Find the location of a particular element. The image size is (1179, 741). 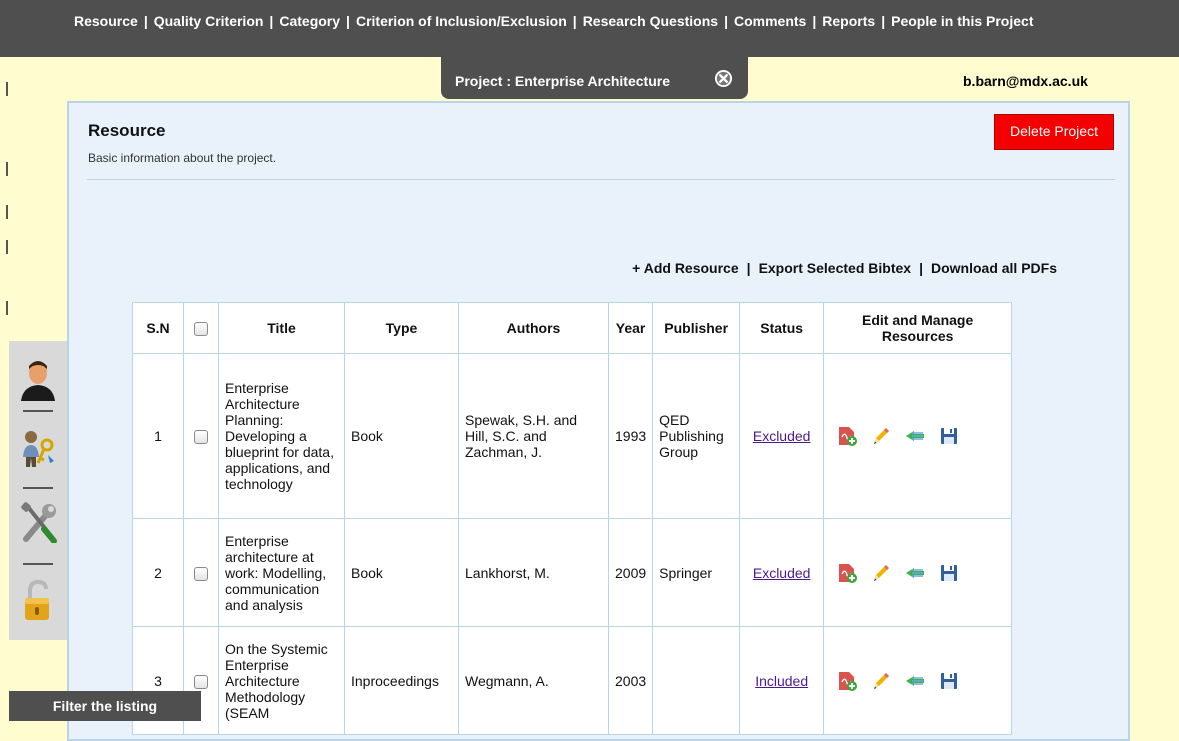

row-type: Inproceedings is located at coordinates (401, 680).